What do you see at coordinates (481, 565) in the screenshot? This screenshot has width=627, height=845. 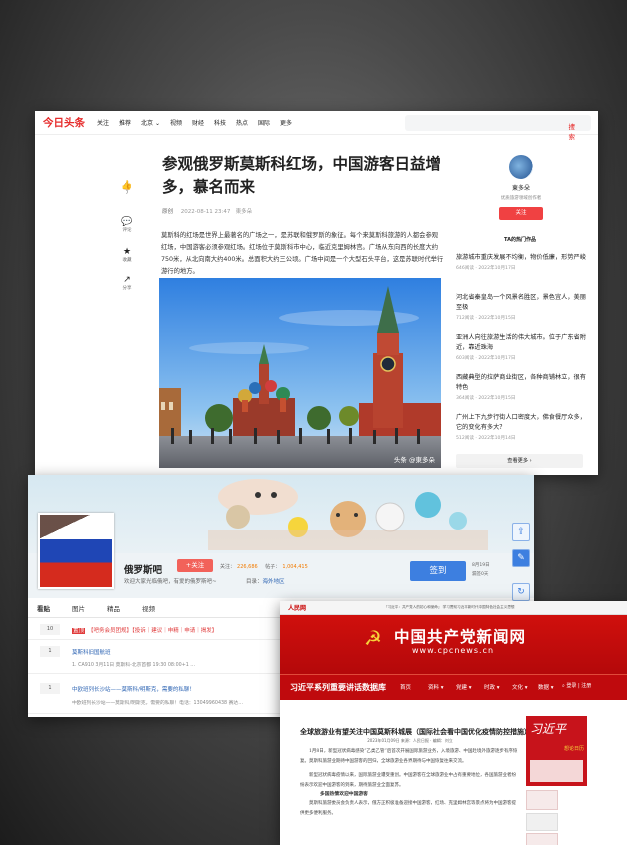 I see `sign-in-date: 8月19日` at bounding box center [481, 565].